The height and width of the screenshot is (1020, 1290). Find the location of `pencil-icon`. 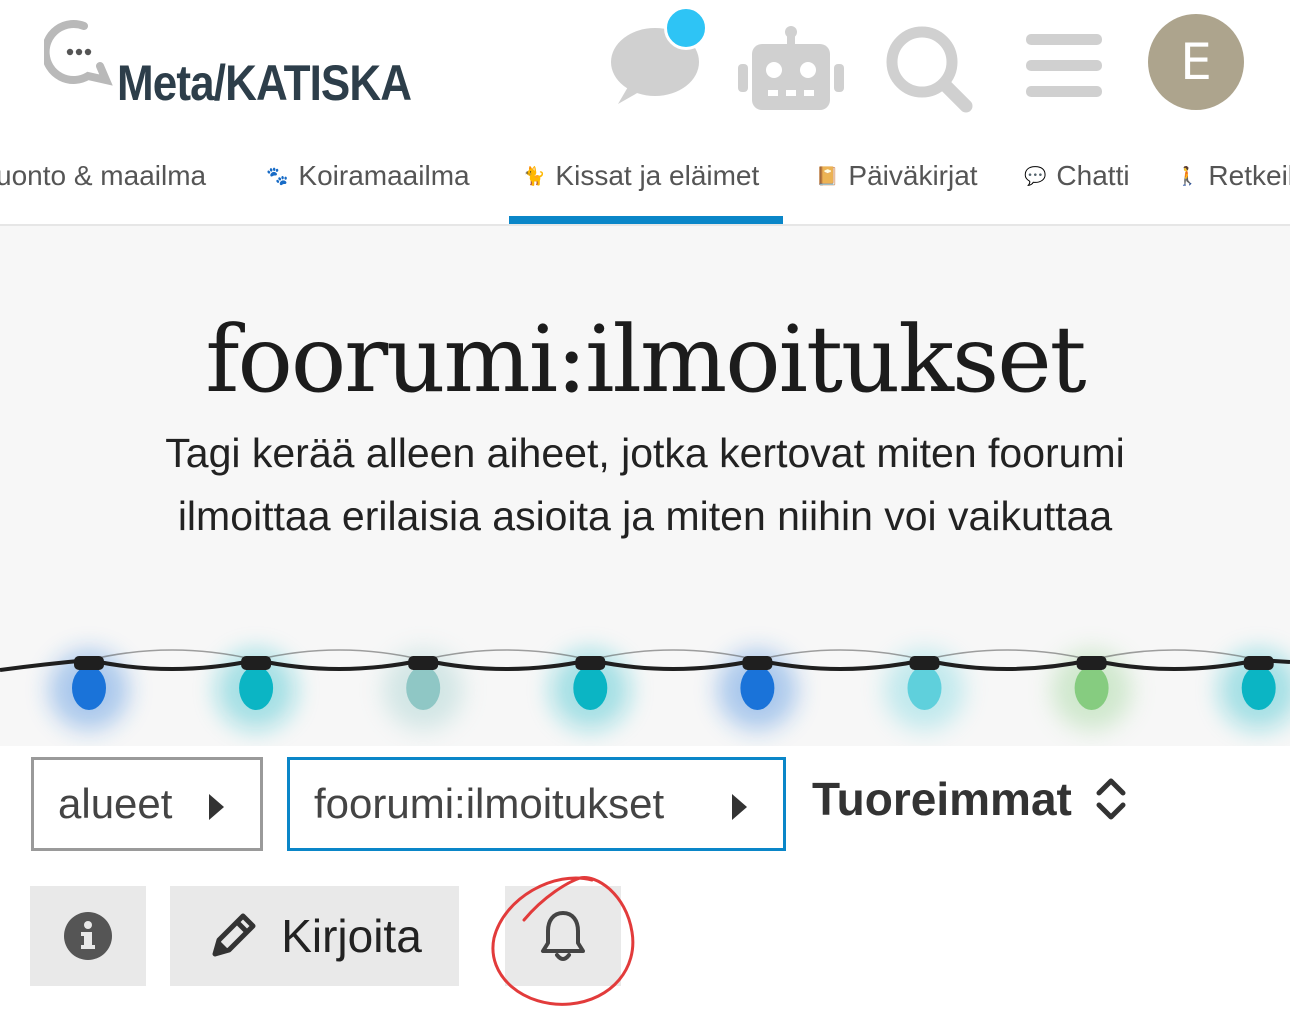

pencil-icon is located at coordinates (234, 935).